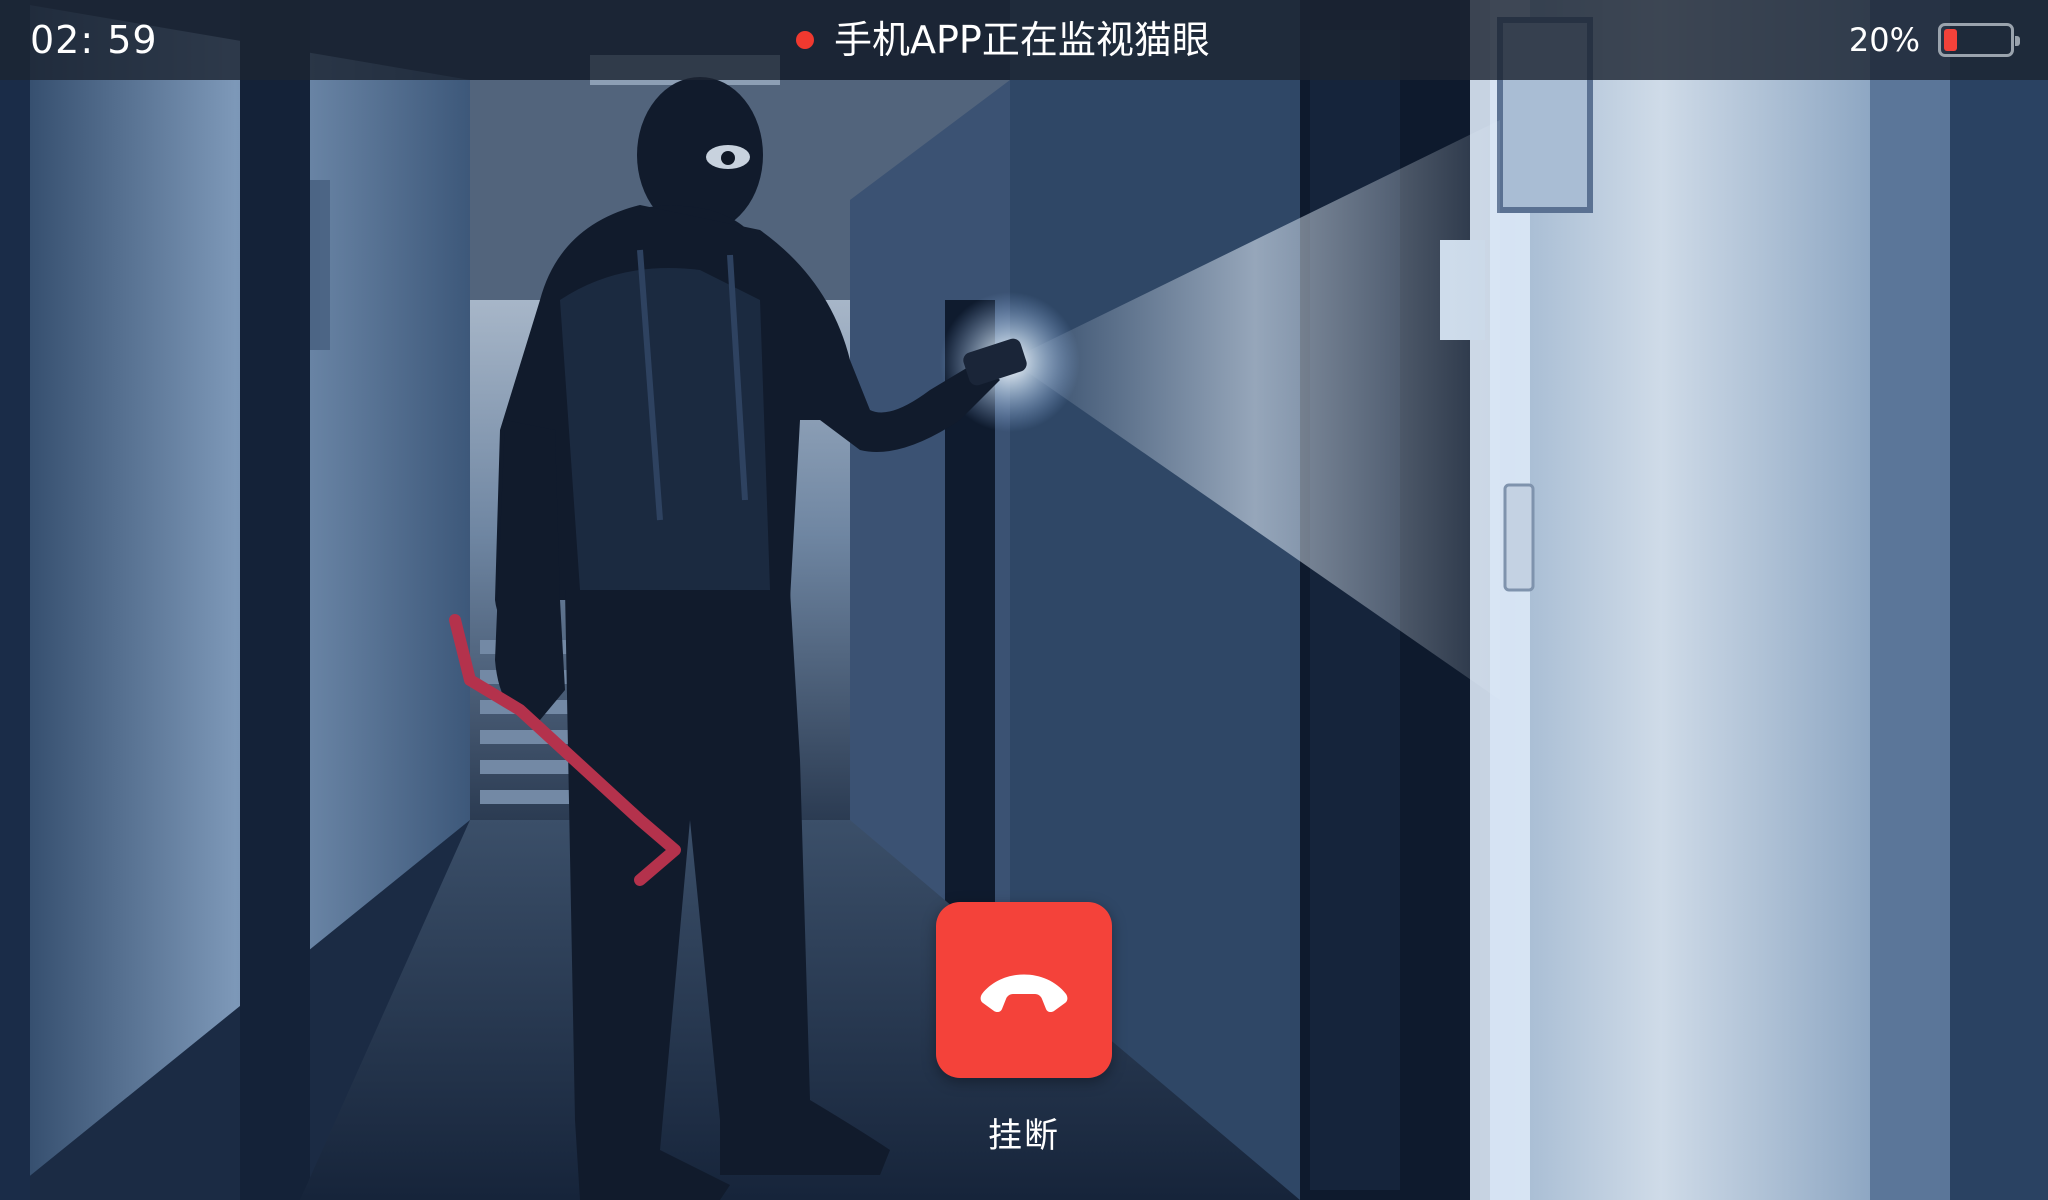 The image size is (2048, 1200). What do you see at coordinates (1024, 1136) in the screenshot?
I see `hangup-label: 挂断` at bounding box center [1024, 1136].